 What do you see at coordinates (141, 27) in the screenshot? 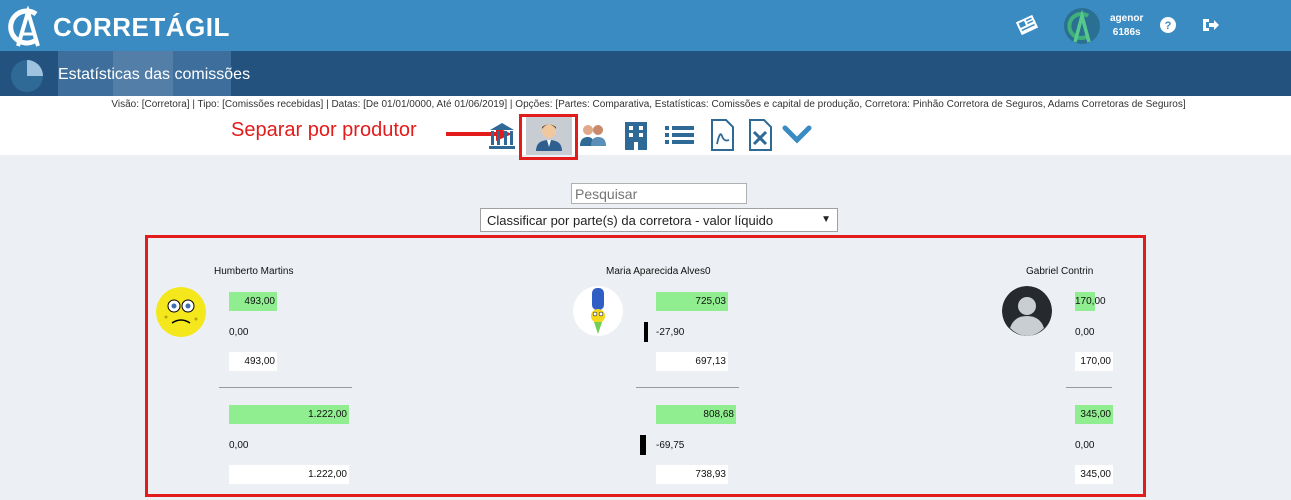
I see `brand-name: CORRETÁGIL` at bounding box center [141, 27].